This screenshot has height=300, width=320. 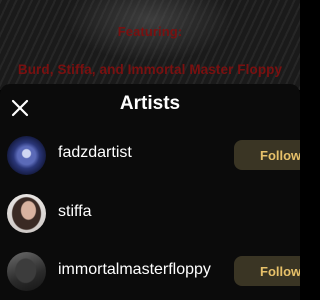 I want to click on poster-featuring-label: Featuring:, so click(x=150, y=31).